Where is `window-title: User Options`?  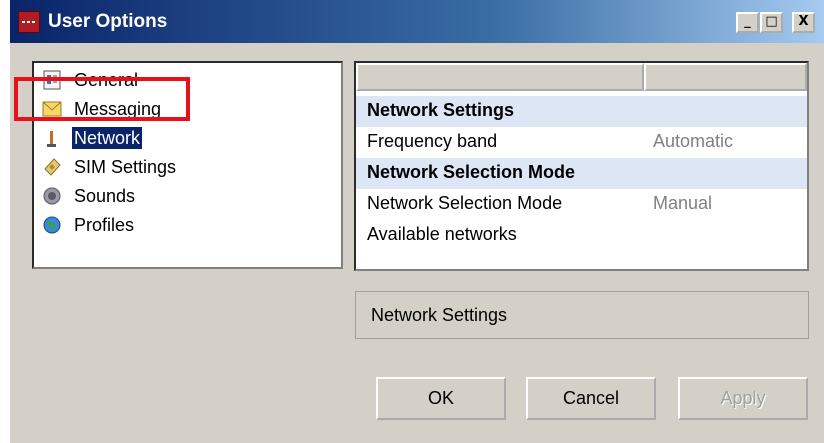 window-title: User Options is located at coordinates (108, 21).